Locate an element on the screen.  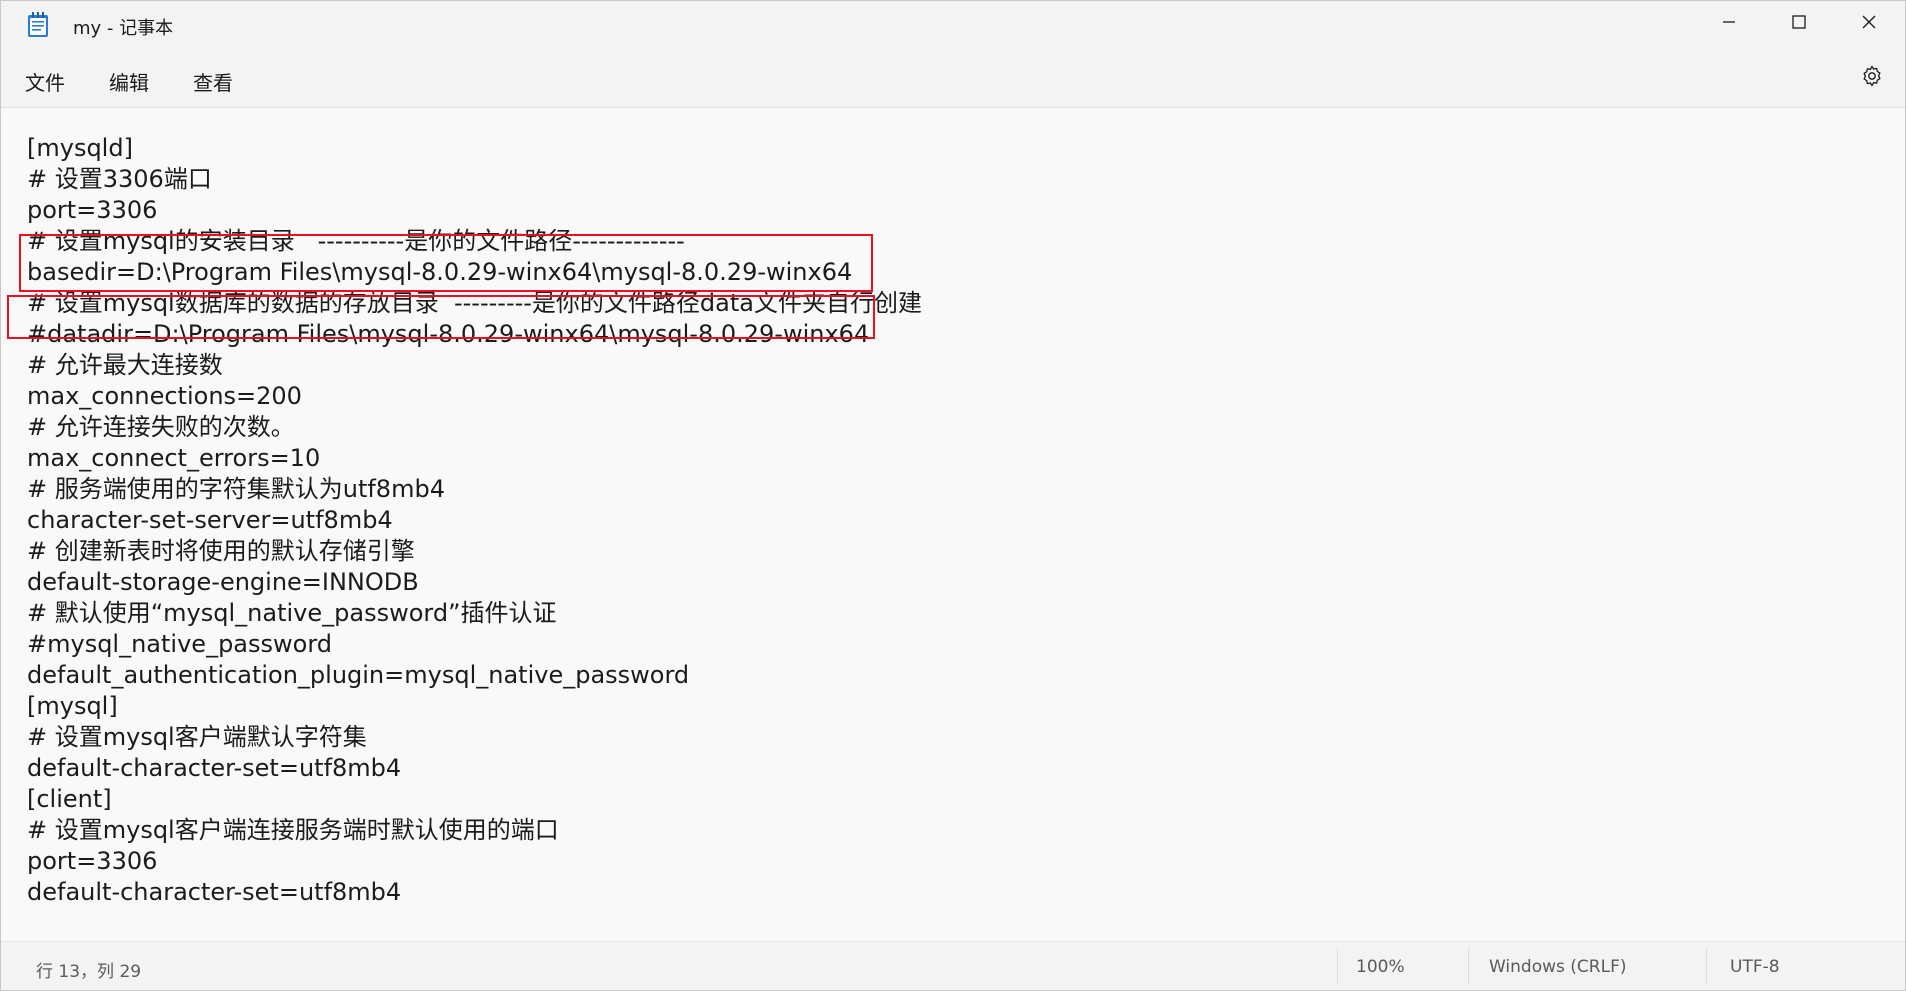
minimize-button is located at coordinates (1729, 24).